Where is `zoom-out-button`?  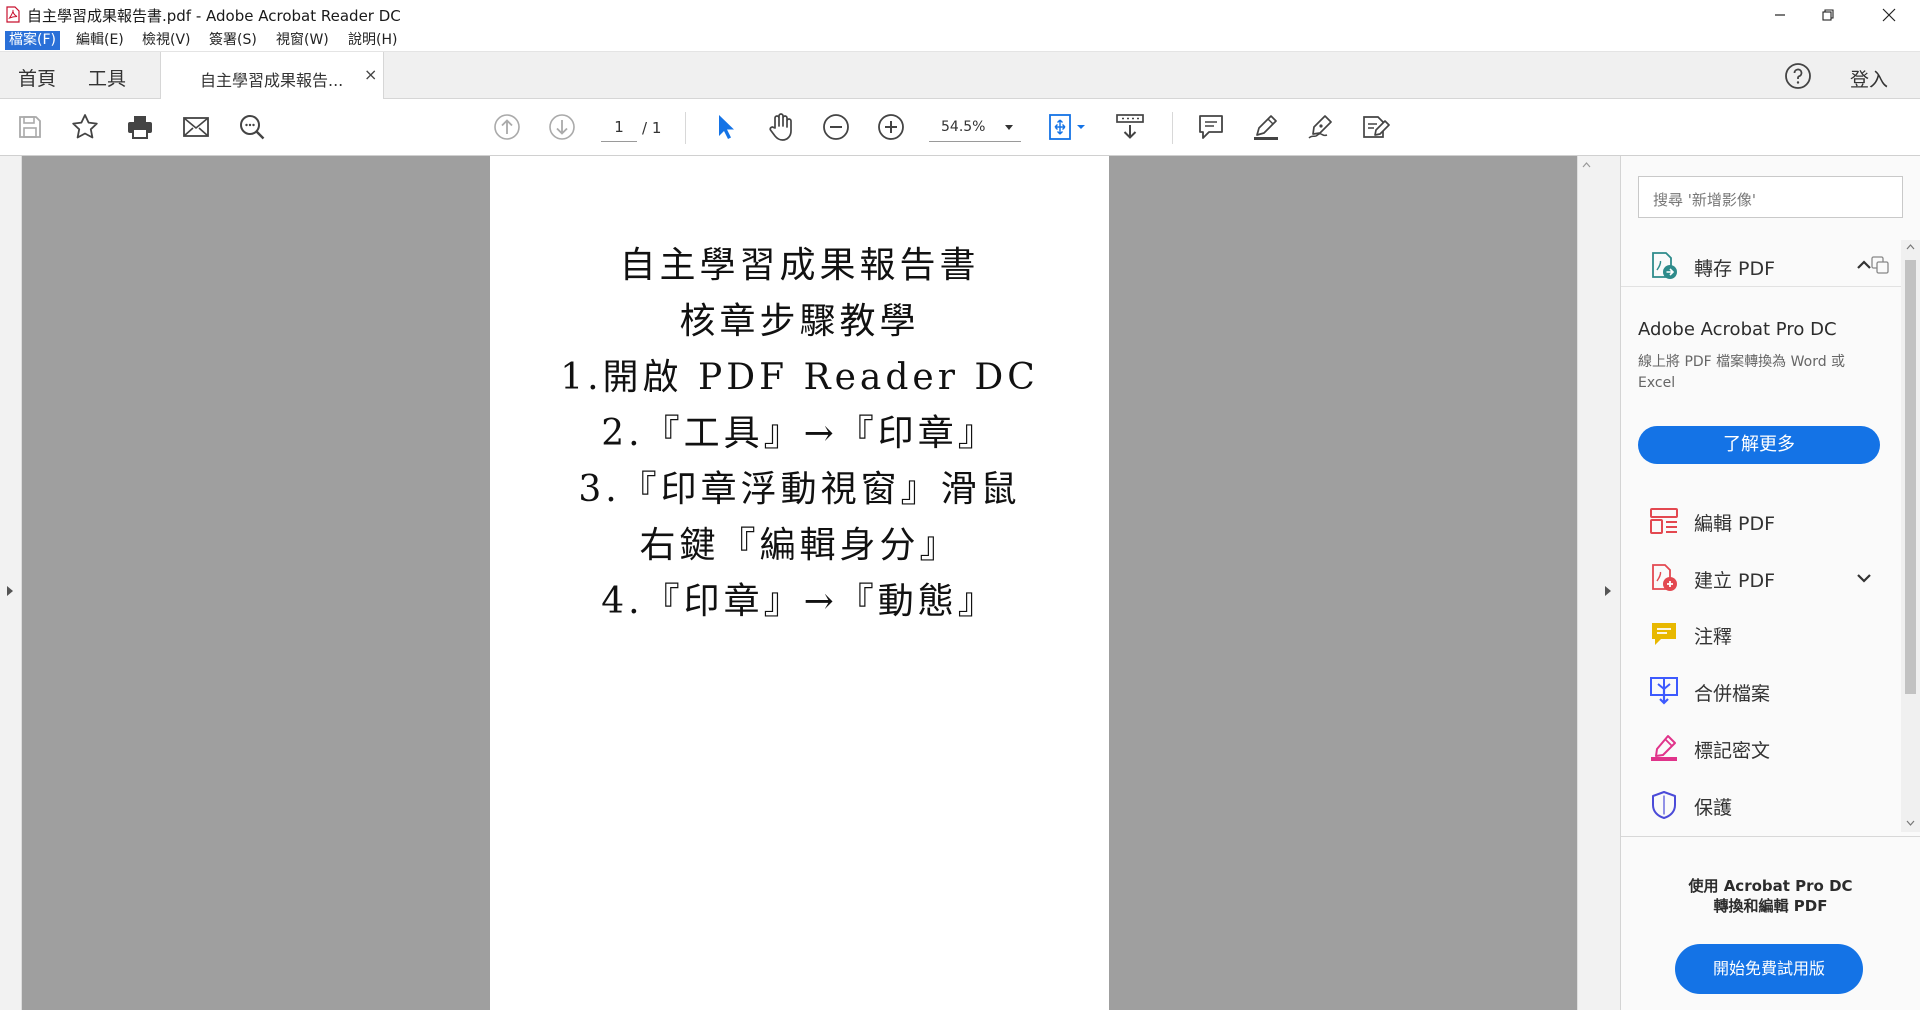
zoom-out-button is located at coordinates (836, 127).